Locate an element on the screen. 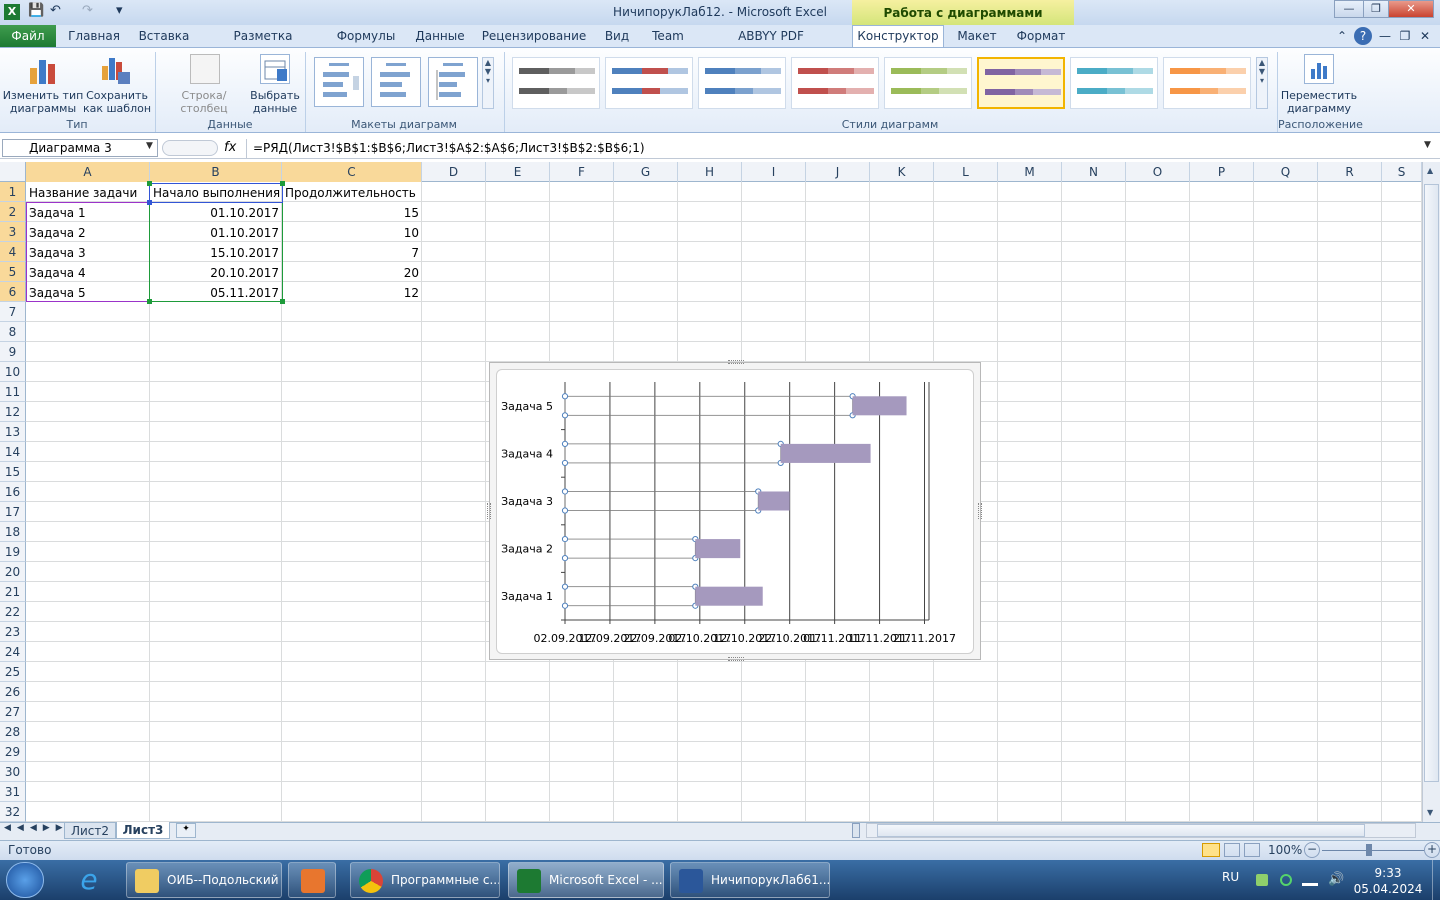 The width and height of the screenshot is (1440, 900). row-header-7: 7 is located at coordinates (13, 312).